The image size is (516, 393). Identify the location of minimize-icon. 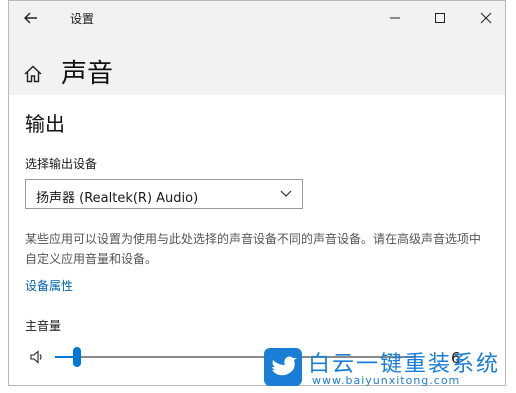
(395, 18).